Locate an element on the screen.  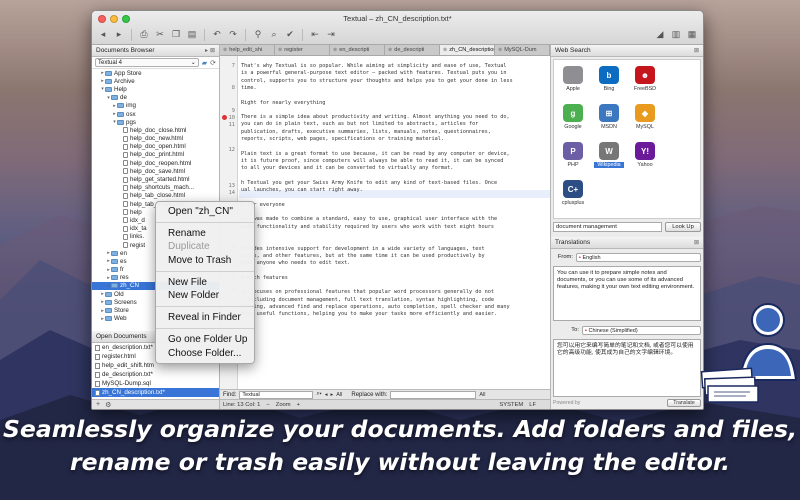
tree-folder: ▾ Help is located at coordinates (155, 89).